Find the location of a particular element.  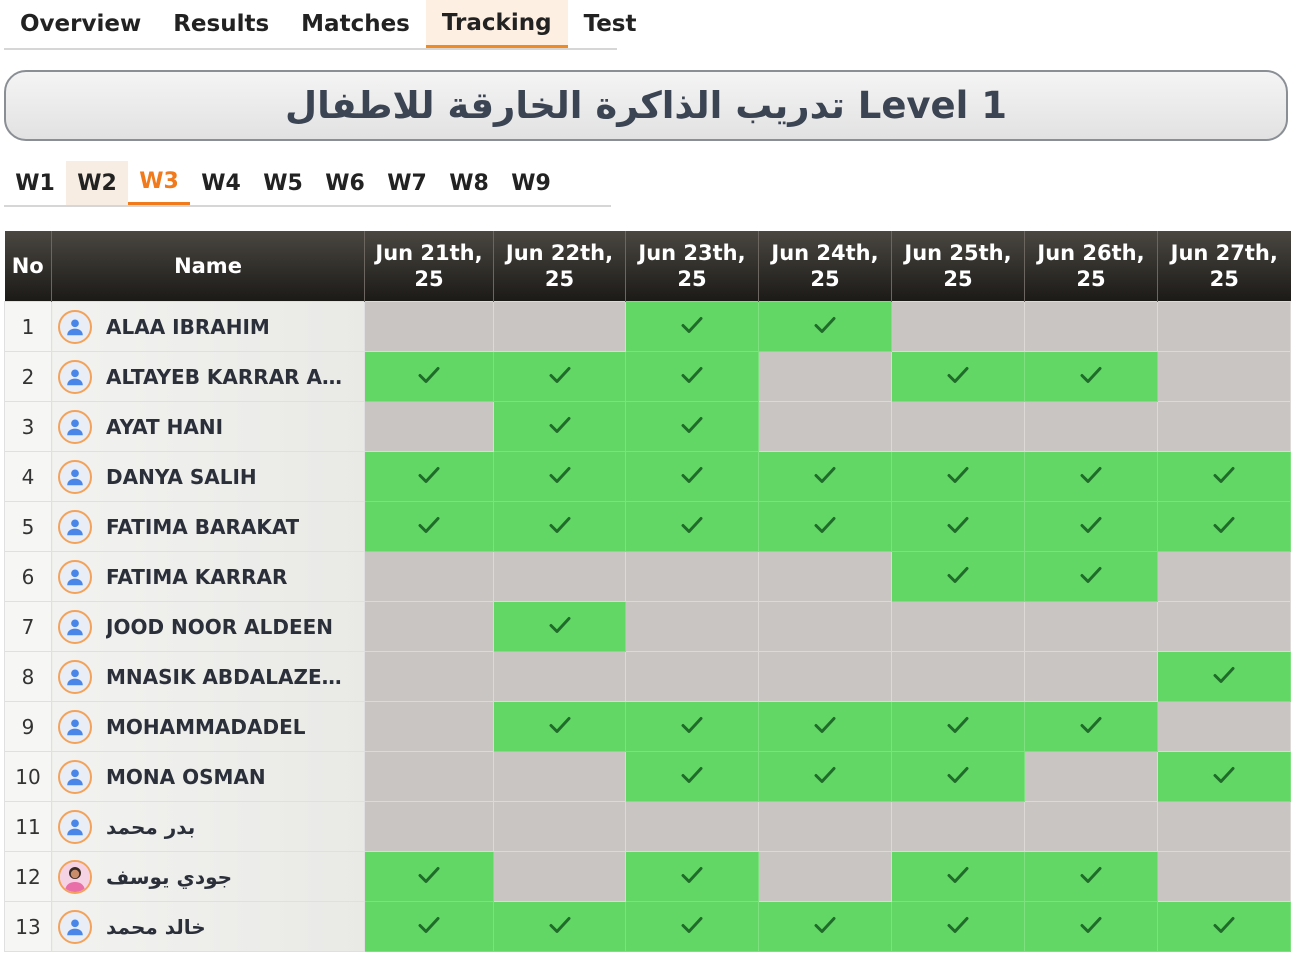

column-header-date: Jun 27th, 25 is located at coordinates (1224, 266).